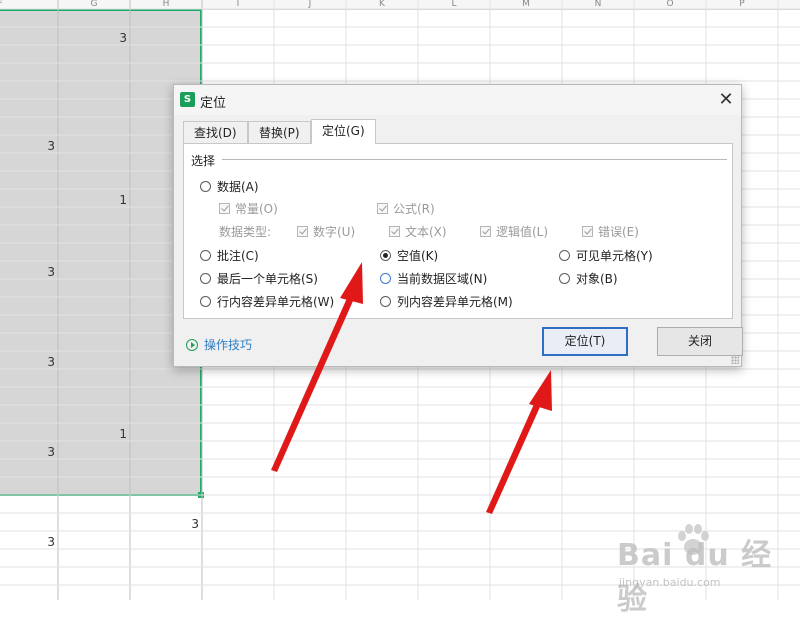 Image resolution: width=800 pixels, height=618 pixels. What do you see at coordinates (238, 256) in the screenshot?
I see `radio-label: 批注(C)` at bounding box center [238, 256].